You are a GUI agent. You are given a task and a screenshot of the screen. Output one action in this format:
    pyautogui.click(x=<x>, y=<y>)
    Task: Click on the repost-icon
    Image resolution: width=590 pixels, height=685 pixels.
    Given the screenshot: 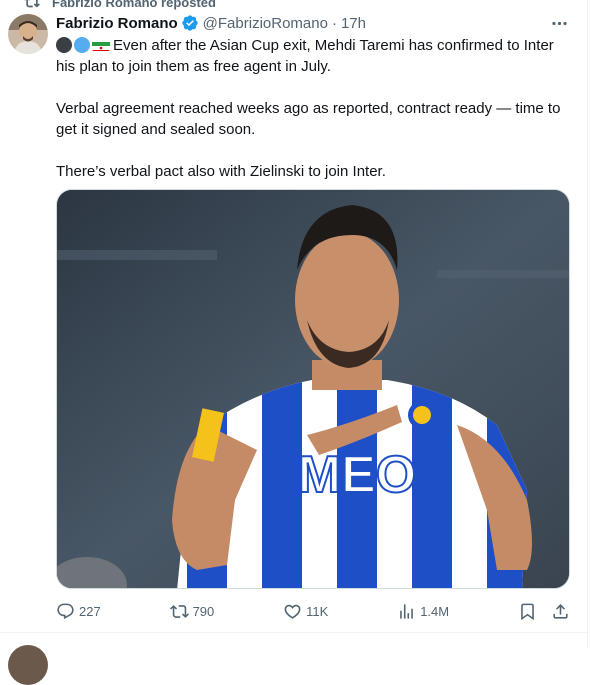 What is the action you would take?
    pyautogui.click(x=32, y=4)
    